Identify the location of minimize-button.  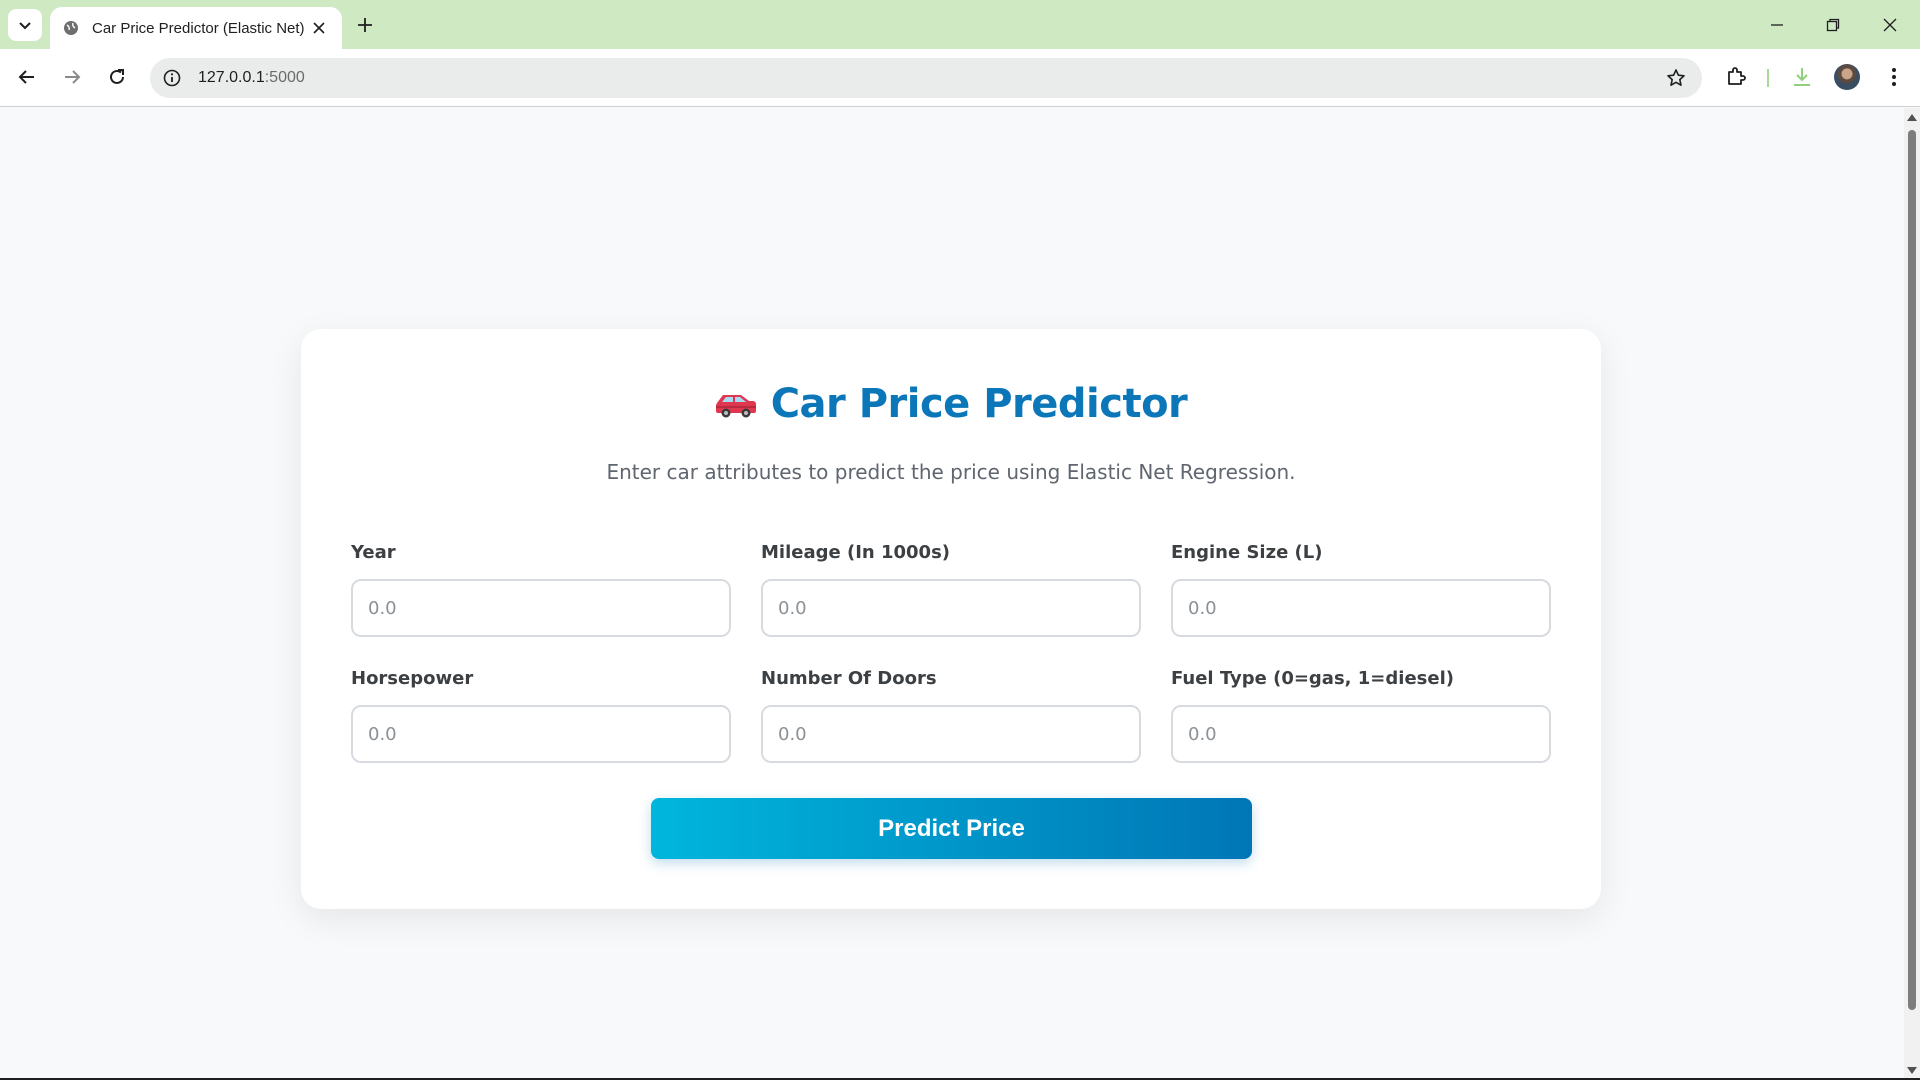
(1777, 25).